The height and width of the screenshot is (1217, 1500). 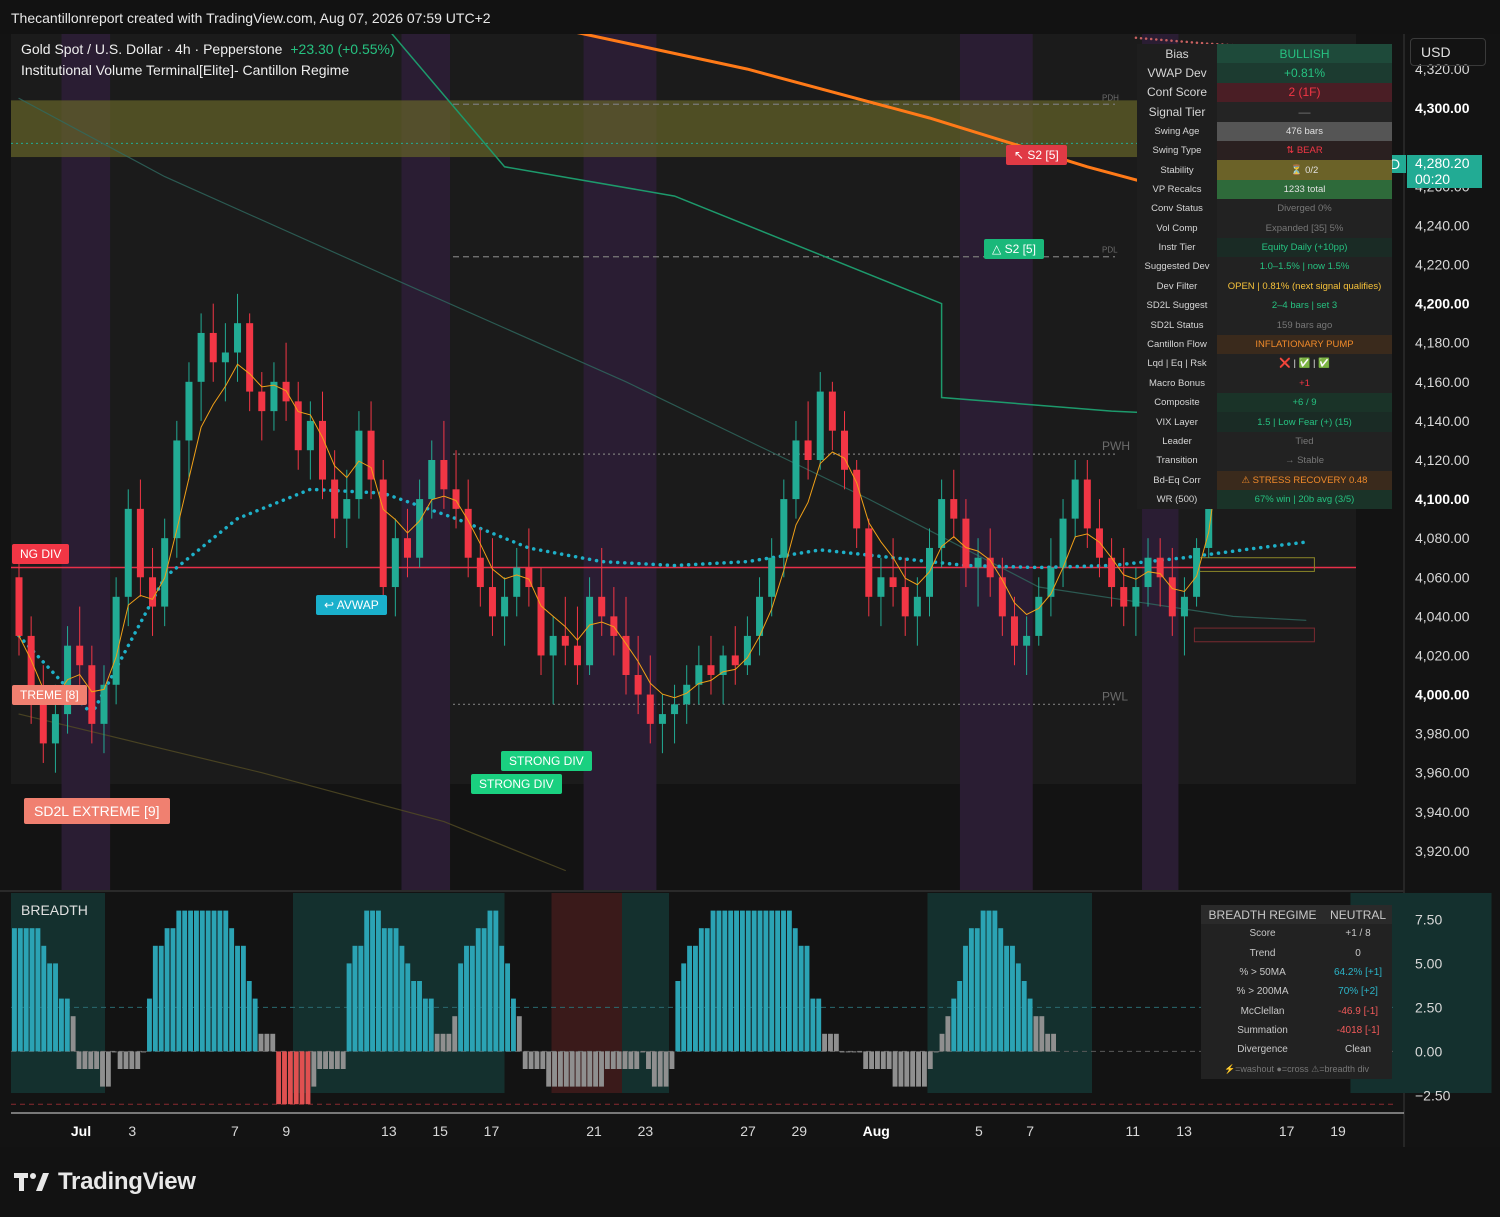 I want to click on regime-row: Swing Type ⇅ BEAR, so click(x=1264, y=150).